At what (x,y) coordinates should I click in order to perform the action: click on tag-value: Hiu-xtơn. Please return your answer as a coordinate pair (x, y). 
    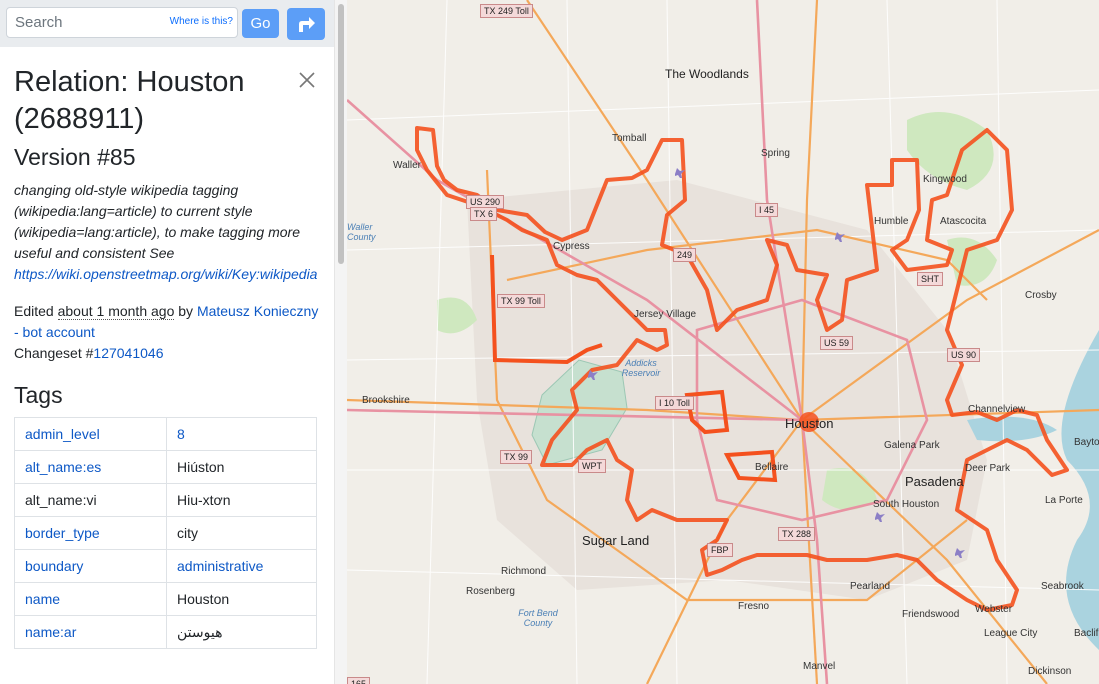
    Looking at the image, I should click on (241, 500).